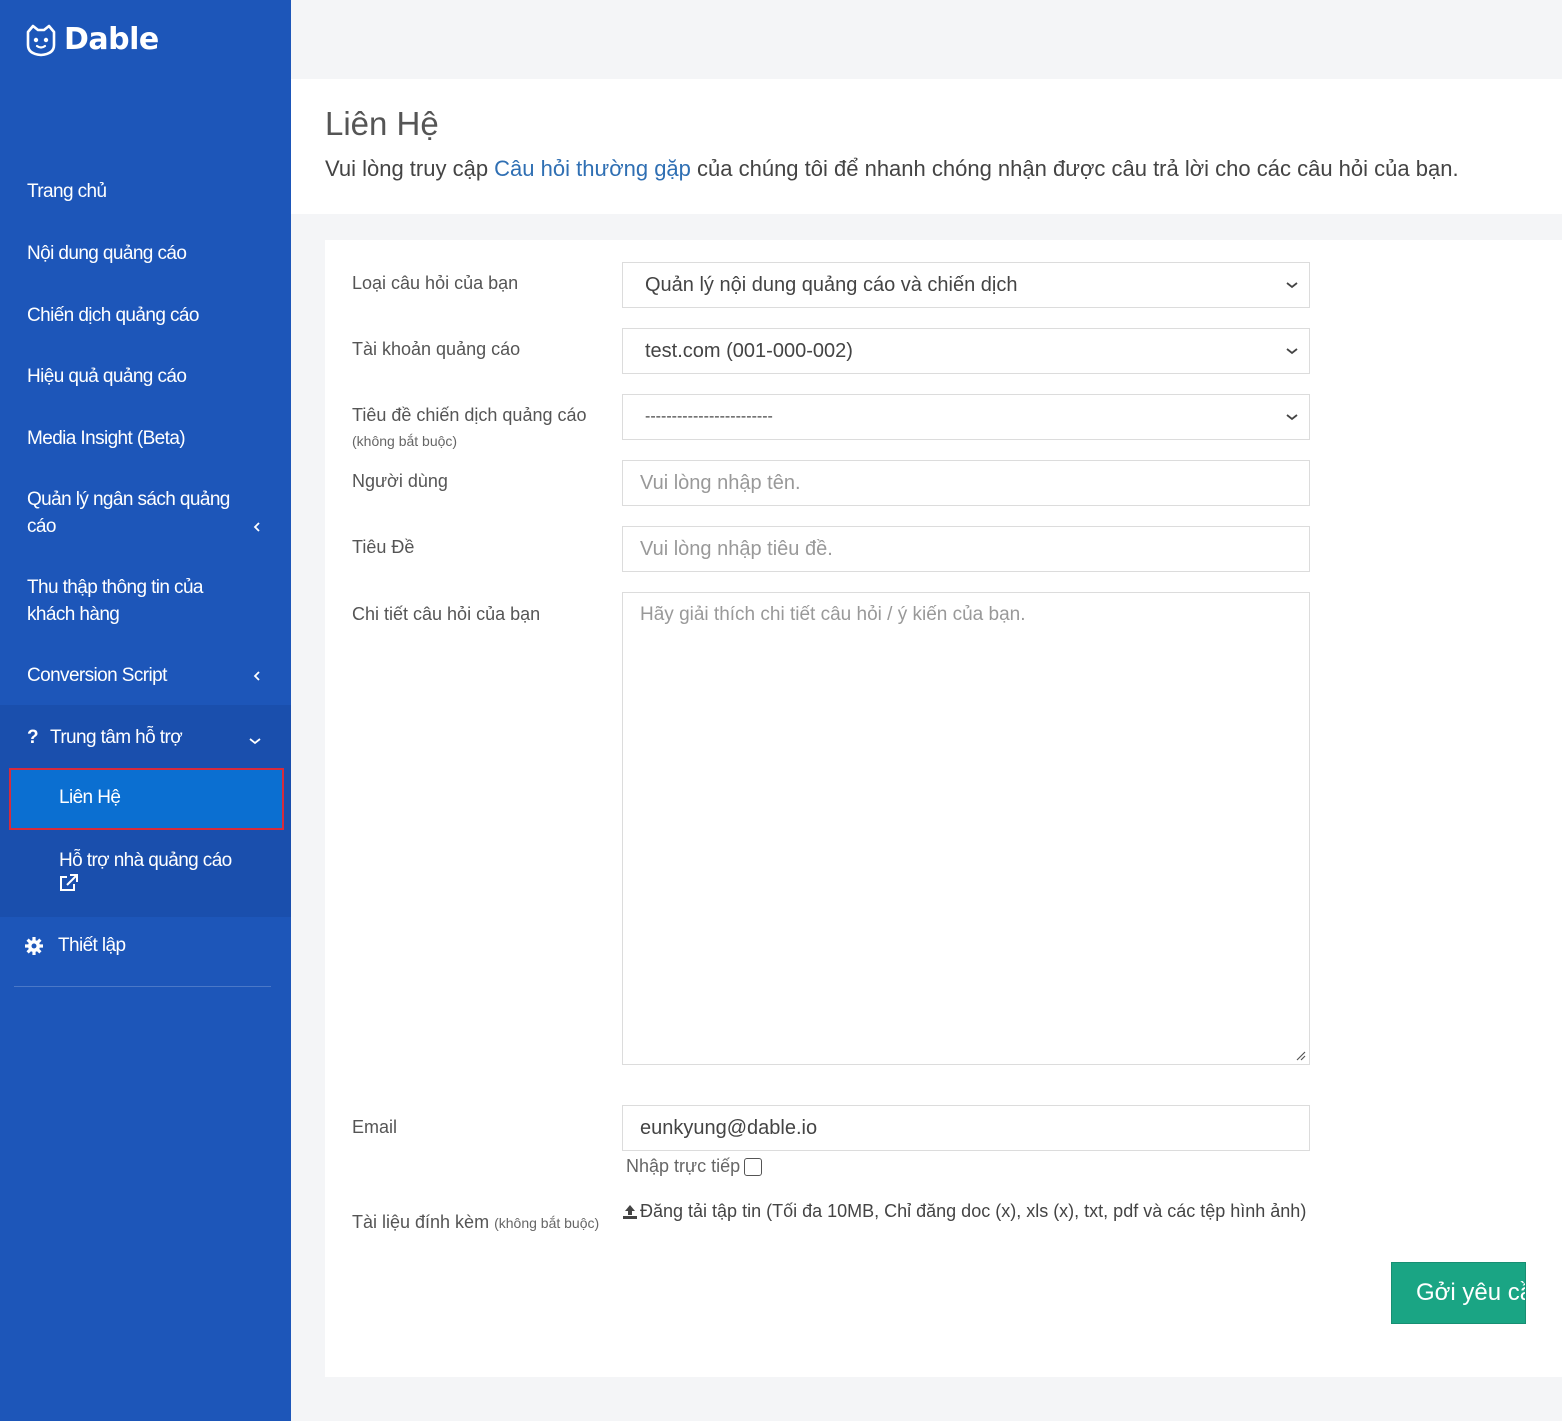 This screenshot has width=1562, height=1421. Describe the element at coordinates (67, 191) in the screenshot. I see `sidebar-item-label: Trang chủ` at that location.